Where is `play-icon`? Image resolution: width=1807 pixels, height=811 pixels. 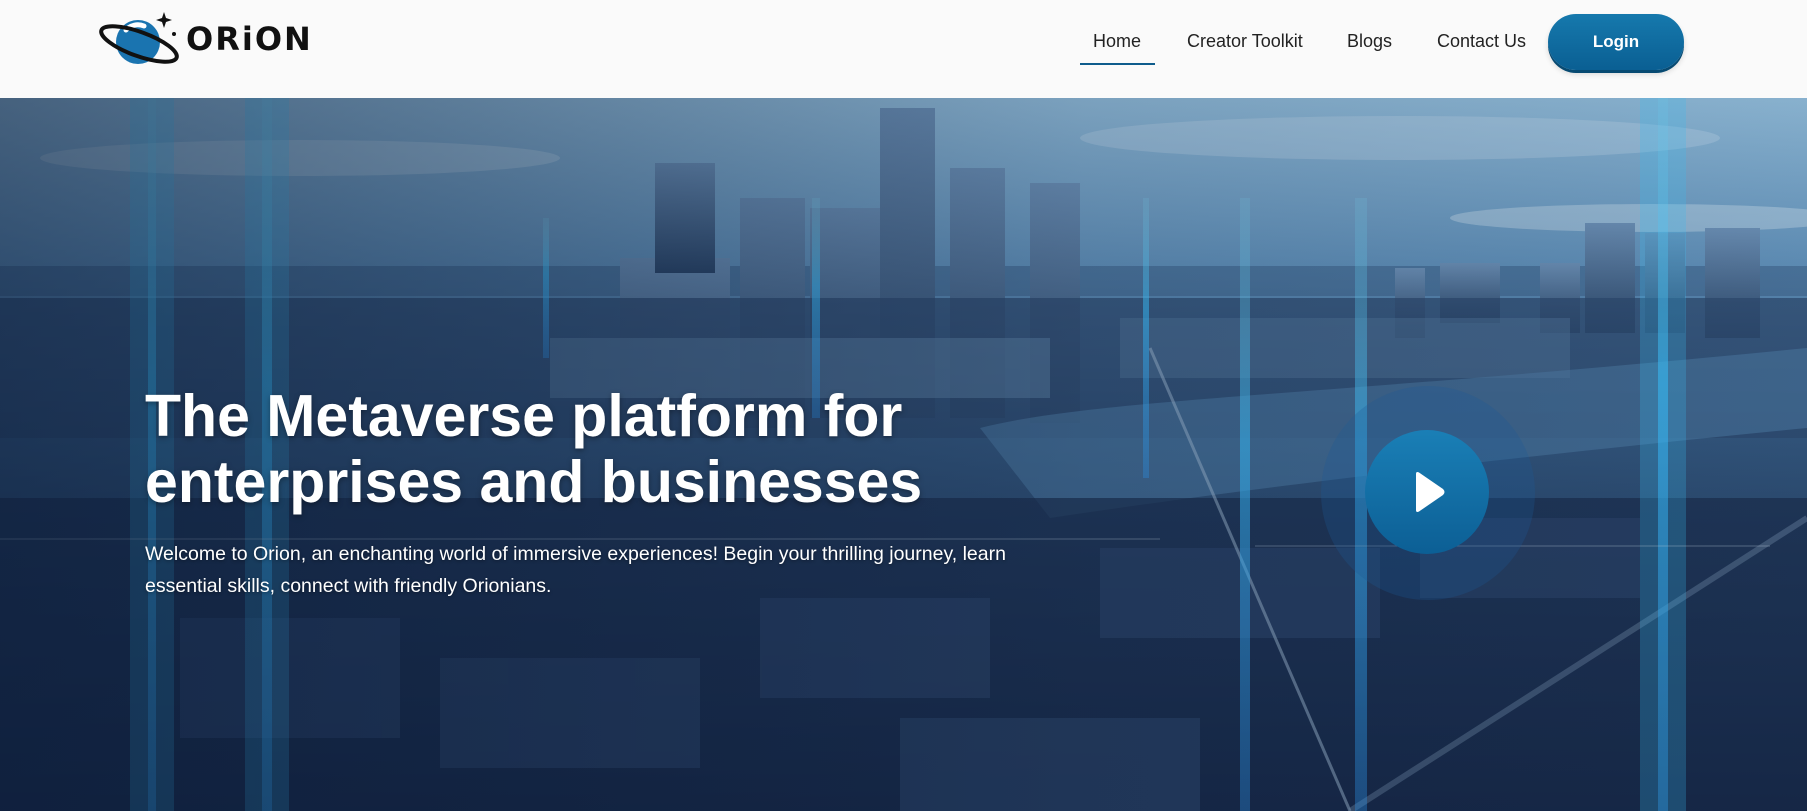 play-icon is located at coordinates (1430, 492).